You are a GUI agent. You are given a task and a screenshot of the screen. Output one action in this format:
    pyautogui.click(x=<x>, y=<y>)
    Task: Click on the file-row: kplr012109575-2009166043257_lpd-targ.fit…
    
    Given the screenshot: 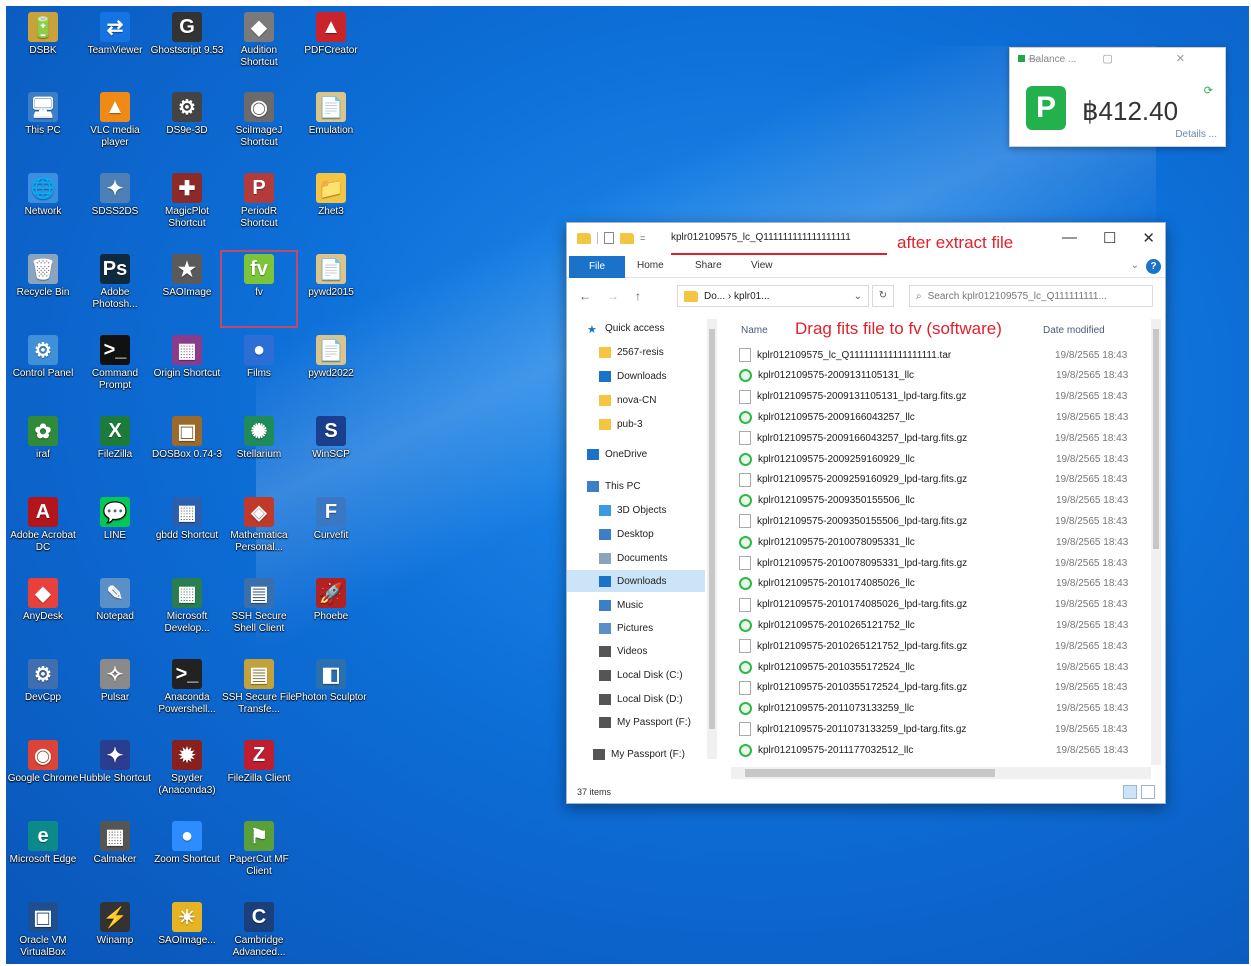 What is the action you would take?
    pyautogui.click(x=939, y=438)
    